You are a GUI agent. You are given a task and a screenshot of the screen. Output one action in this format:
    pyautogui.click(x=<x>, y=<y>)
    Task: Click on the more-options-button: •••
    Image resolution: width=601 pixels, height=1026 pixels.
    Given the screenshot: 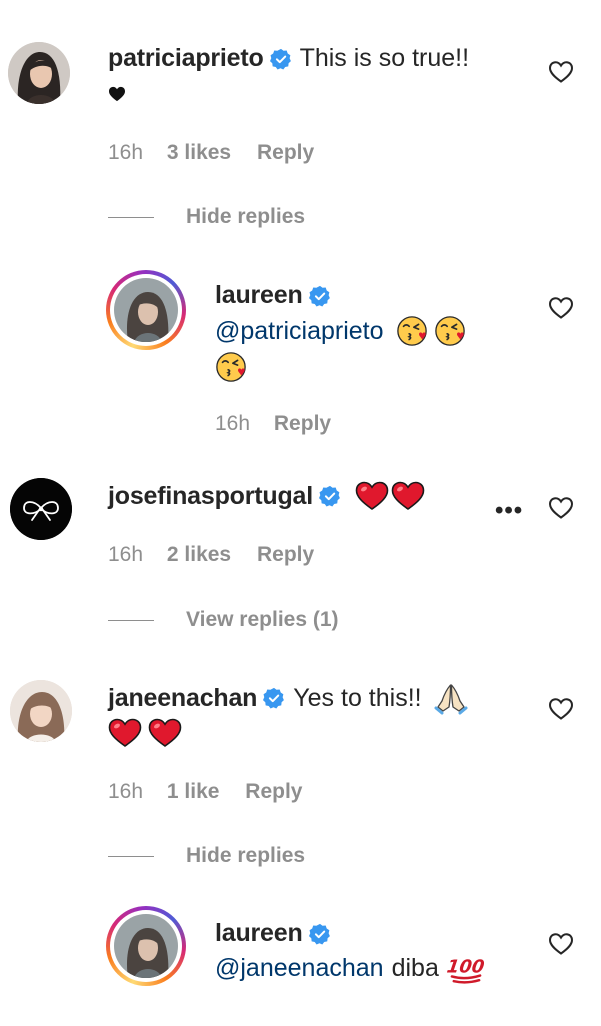 What is the action you would take?
    pyautogui.click(x=509, y=511)
    